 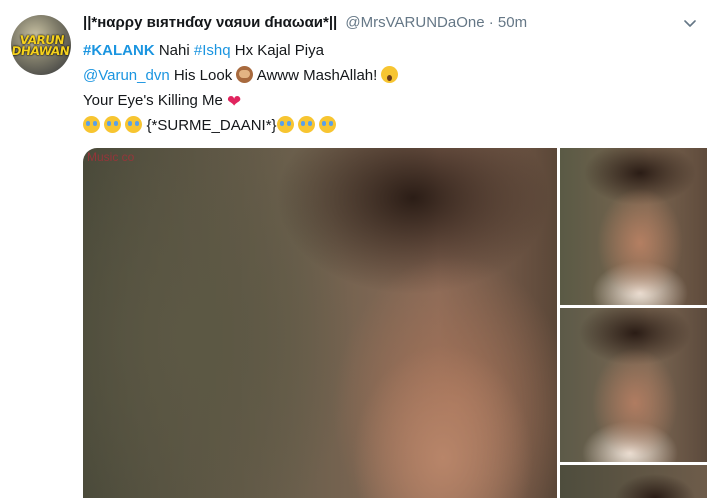 I want to click on photo-watermark: Music co, so click(x=111, y=157).